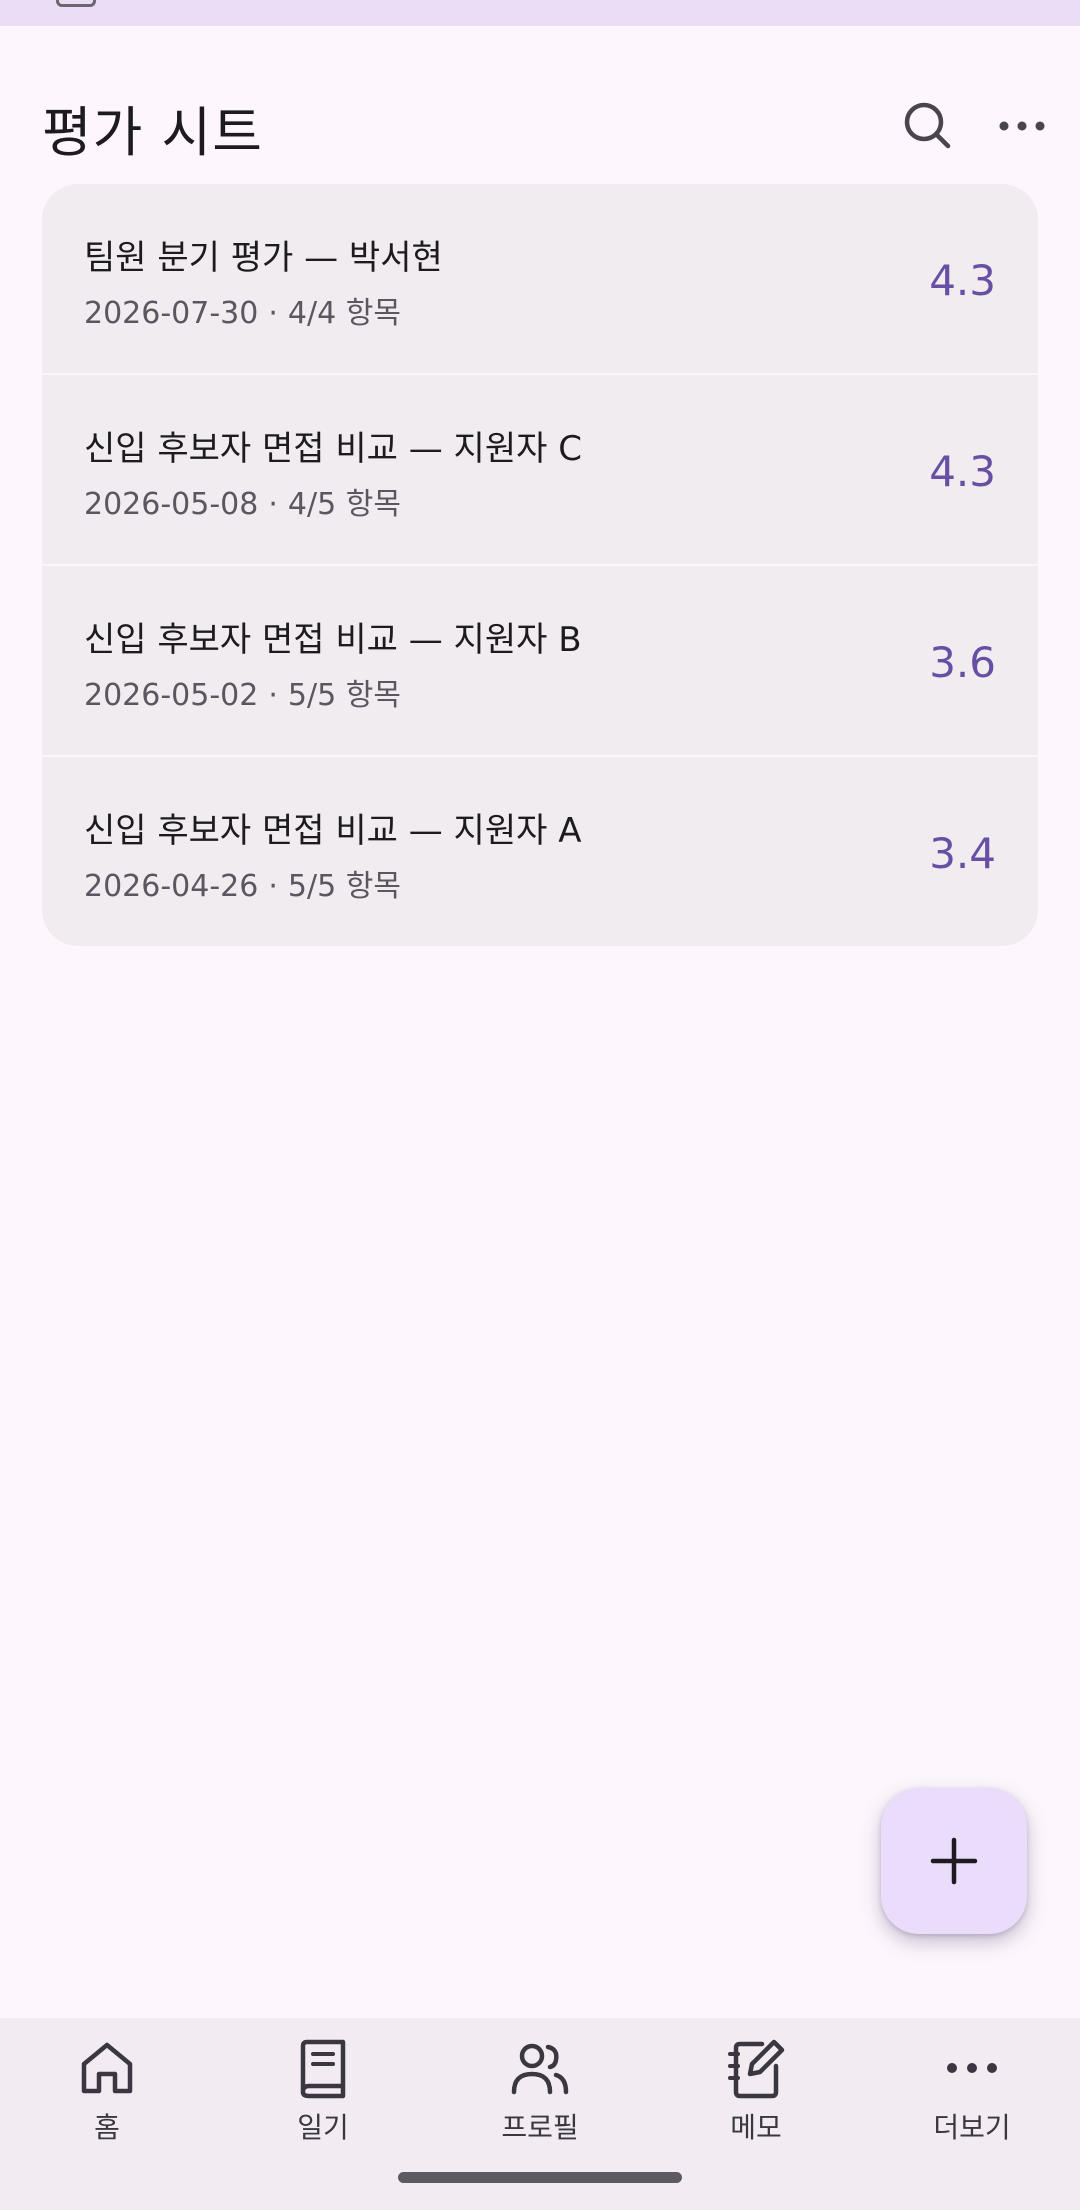 This screenshot has height=2210, width=1080. Describe the element at coordinates (323, 2069) in the screenshot. I see `book-icon` at that location.